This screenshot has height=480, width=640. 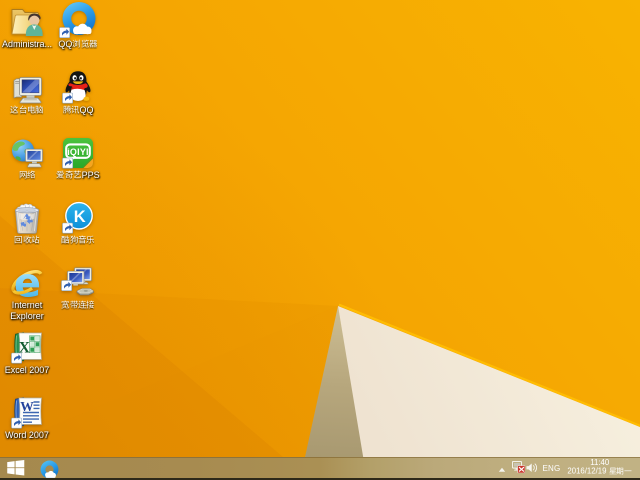 I want to click on recycle-icon-art, so click(x=27, y=218).